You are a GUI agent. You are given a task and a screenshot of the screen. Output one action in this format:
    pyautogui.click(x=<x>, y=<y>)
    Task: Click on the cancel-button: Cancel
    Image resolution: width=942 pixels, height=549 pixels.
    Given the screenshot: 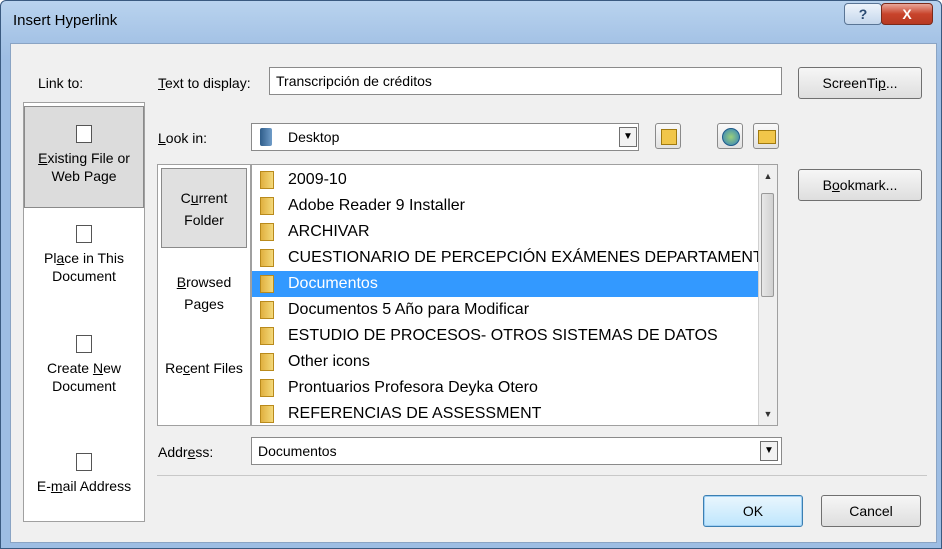 What is the action you would take?
    pyautogui.click(x=871, y=511)
    